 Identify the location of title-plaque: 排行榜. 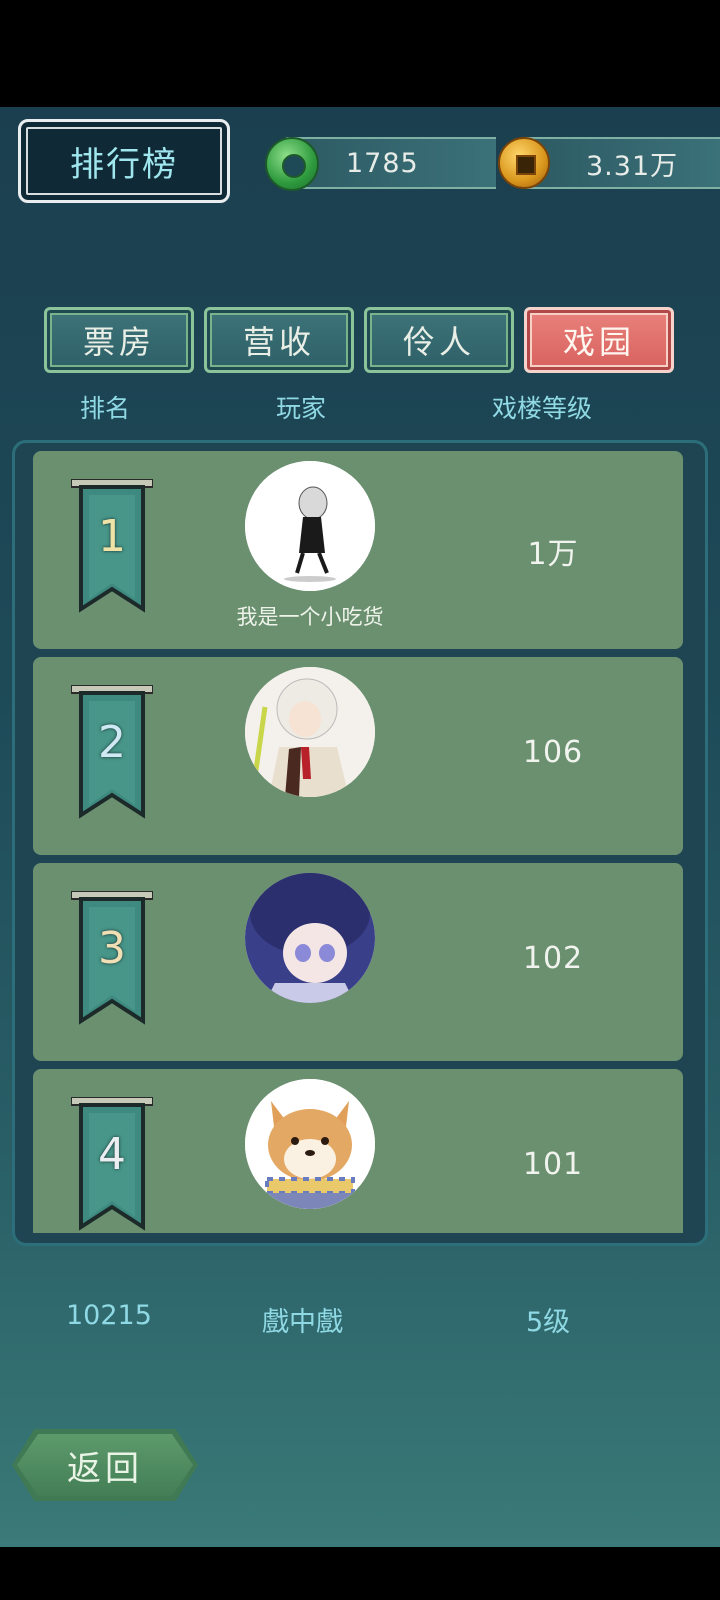
(124, 161).